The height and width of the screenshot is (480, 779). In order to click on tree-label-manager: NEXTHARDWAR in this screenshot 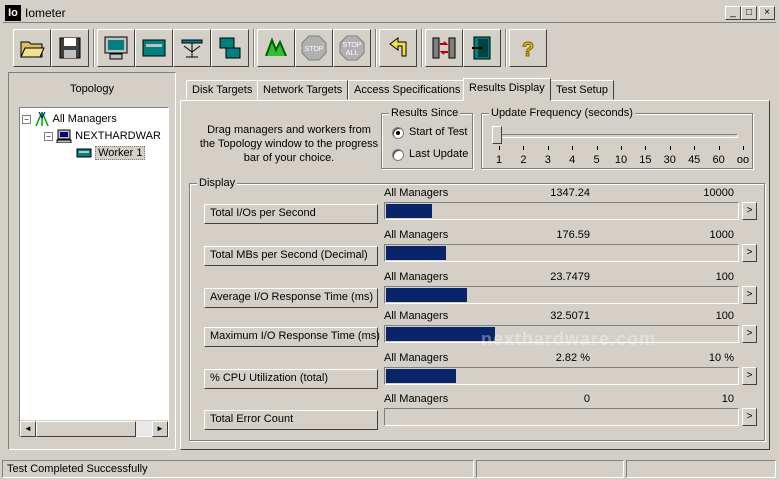, I will do `click(118, 136)`.